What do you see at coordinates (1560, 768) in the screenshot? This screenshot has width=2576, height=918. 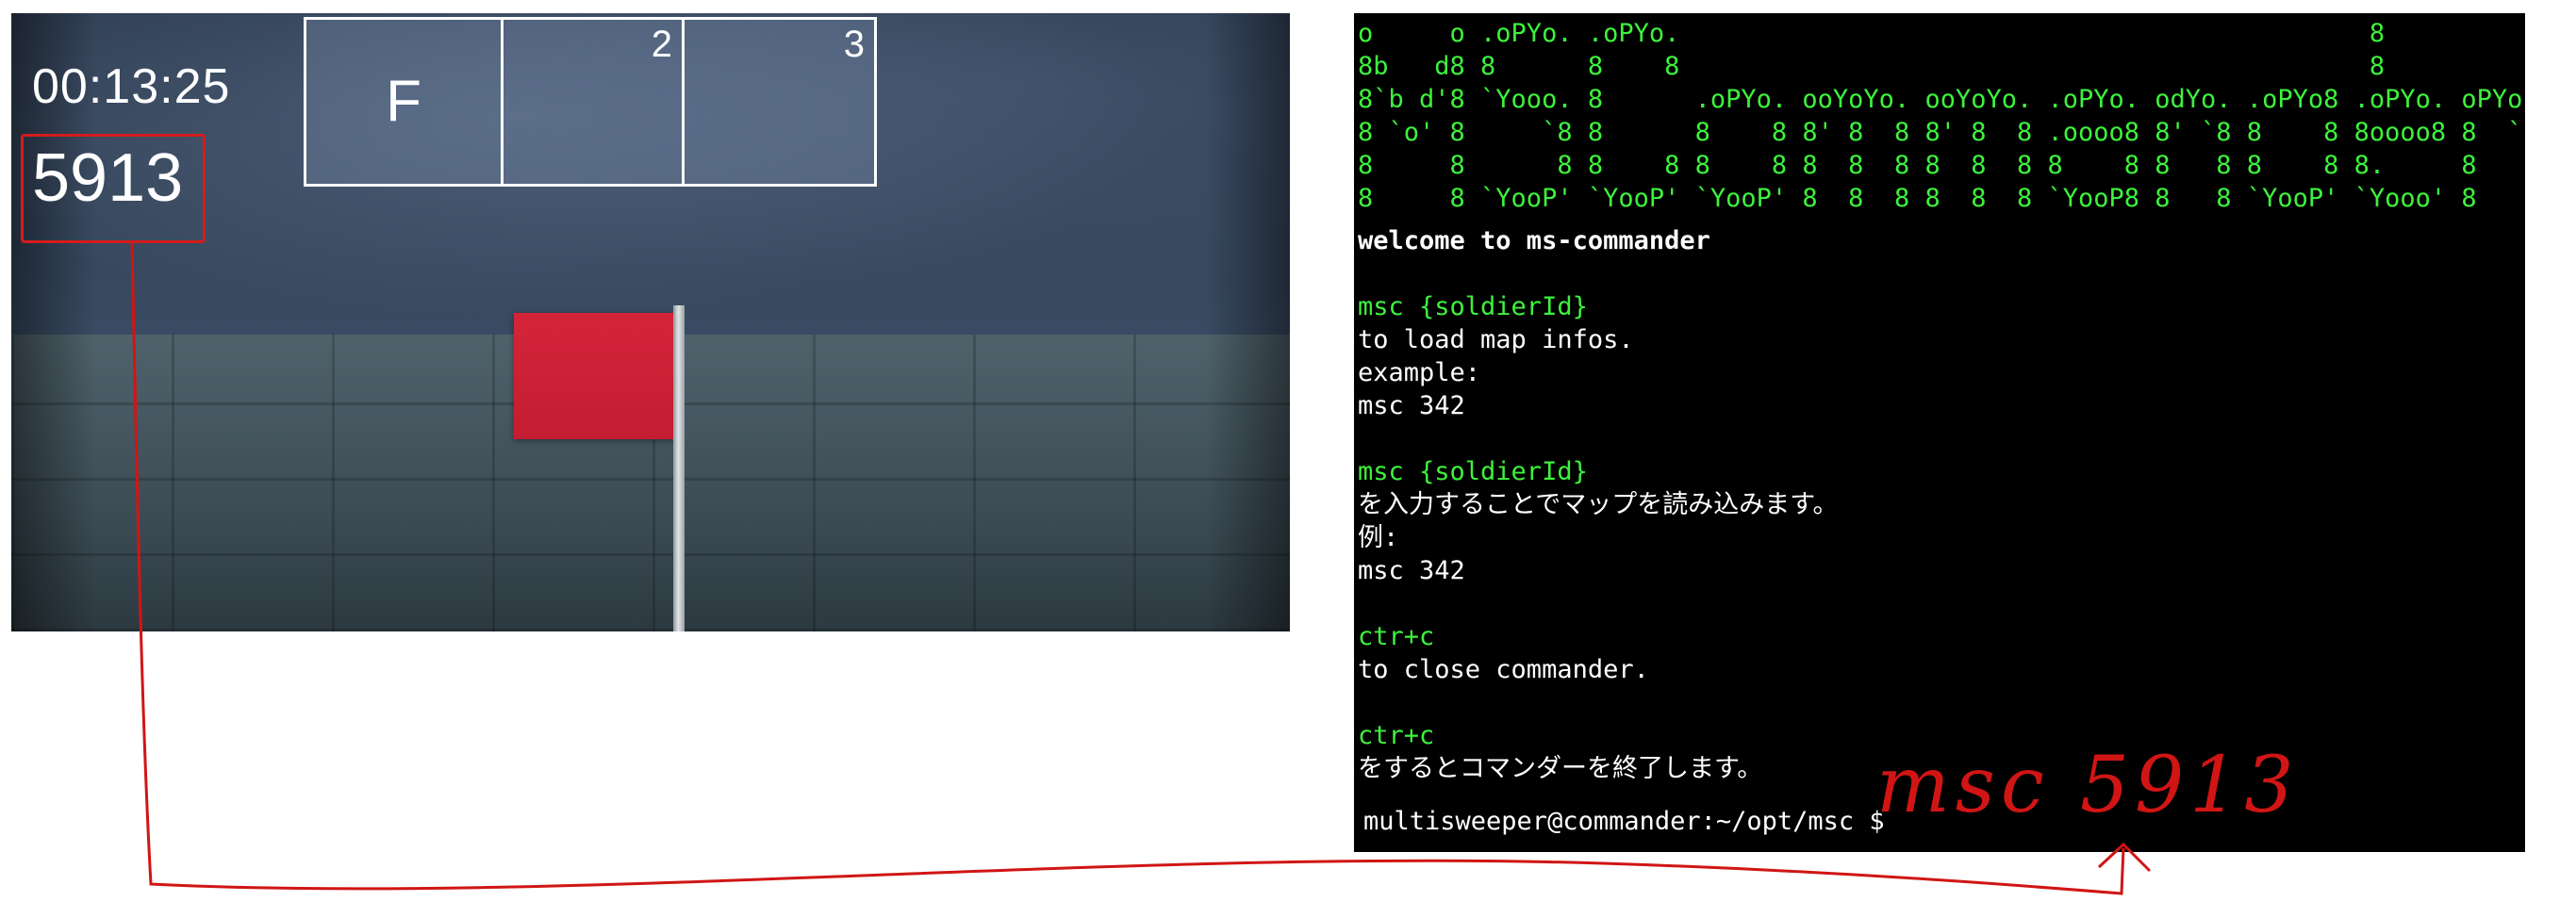 I see `command-description: をするとコマンダーを終了します。` at bounding box center [1560, 768].